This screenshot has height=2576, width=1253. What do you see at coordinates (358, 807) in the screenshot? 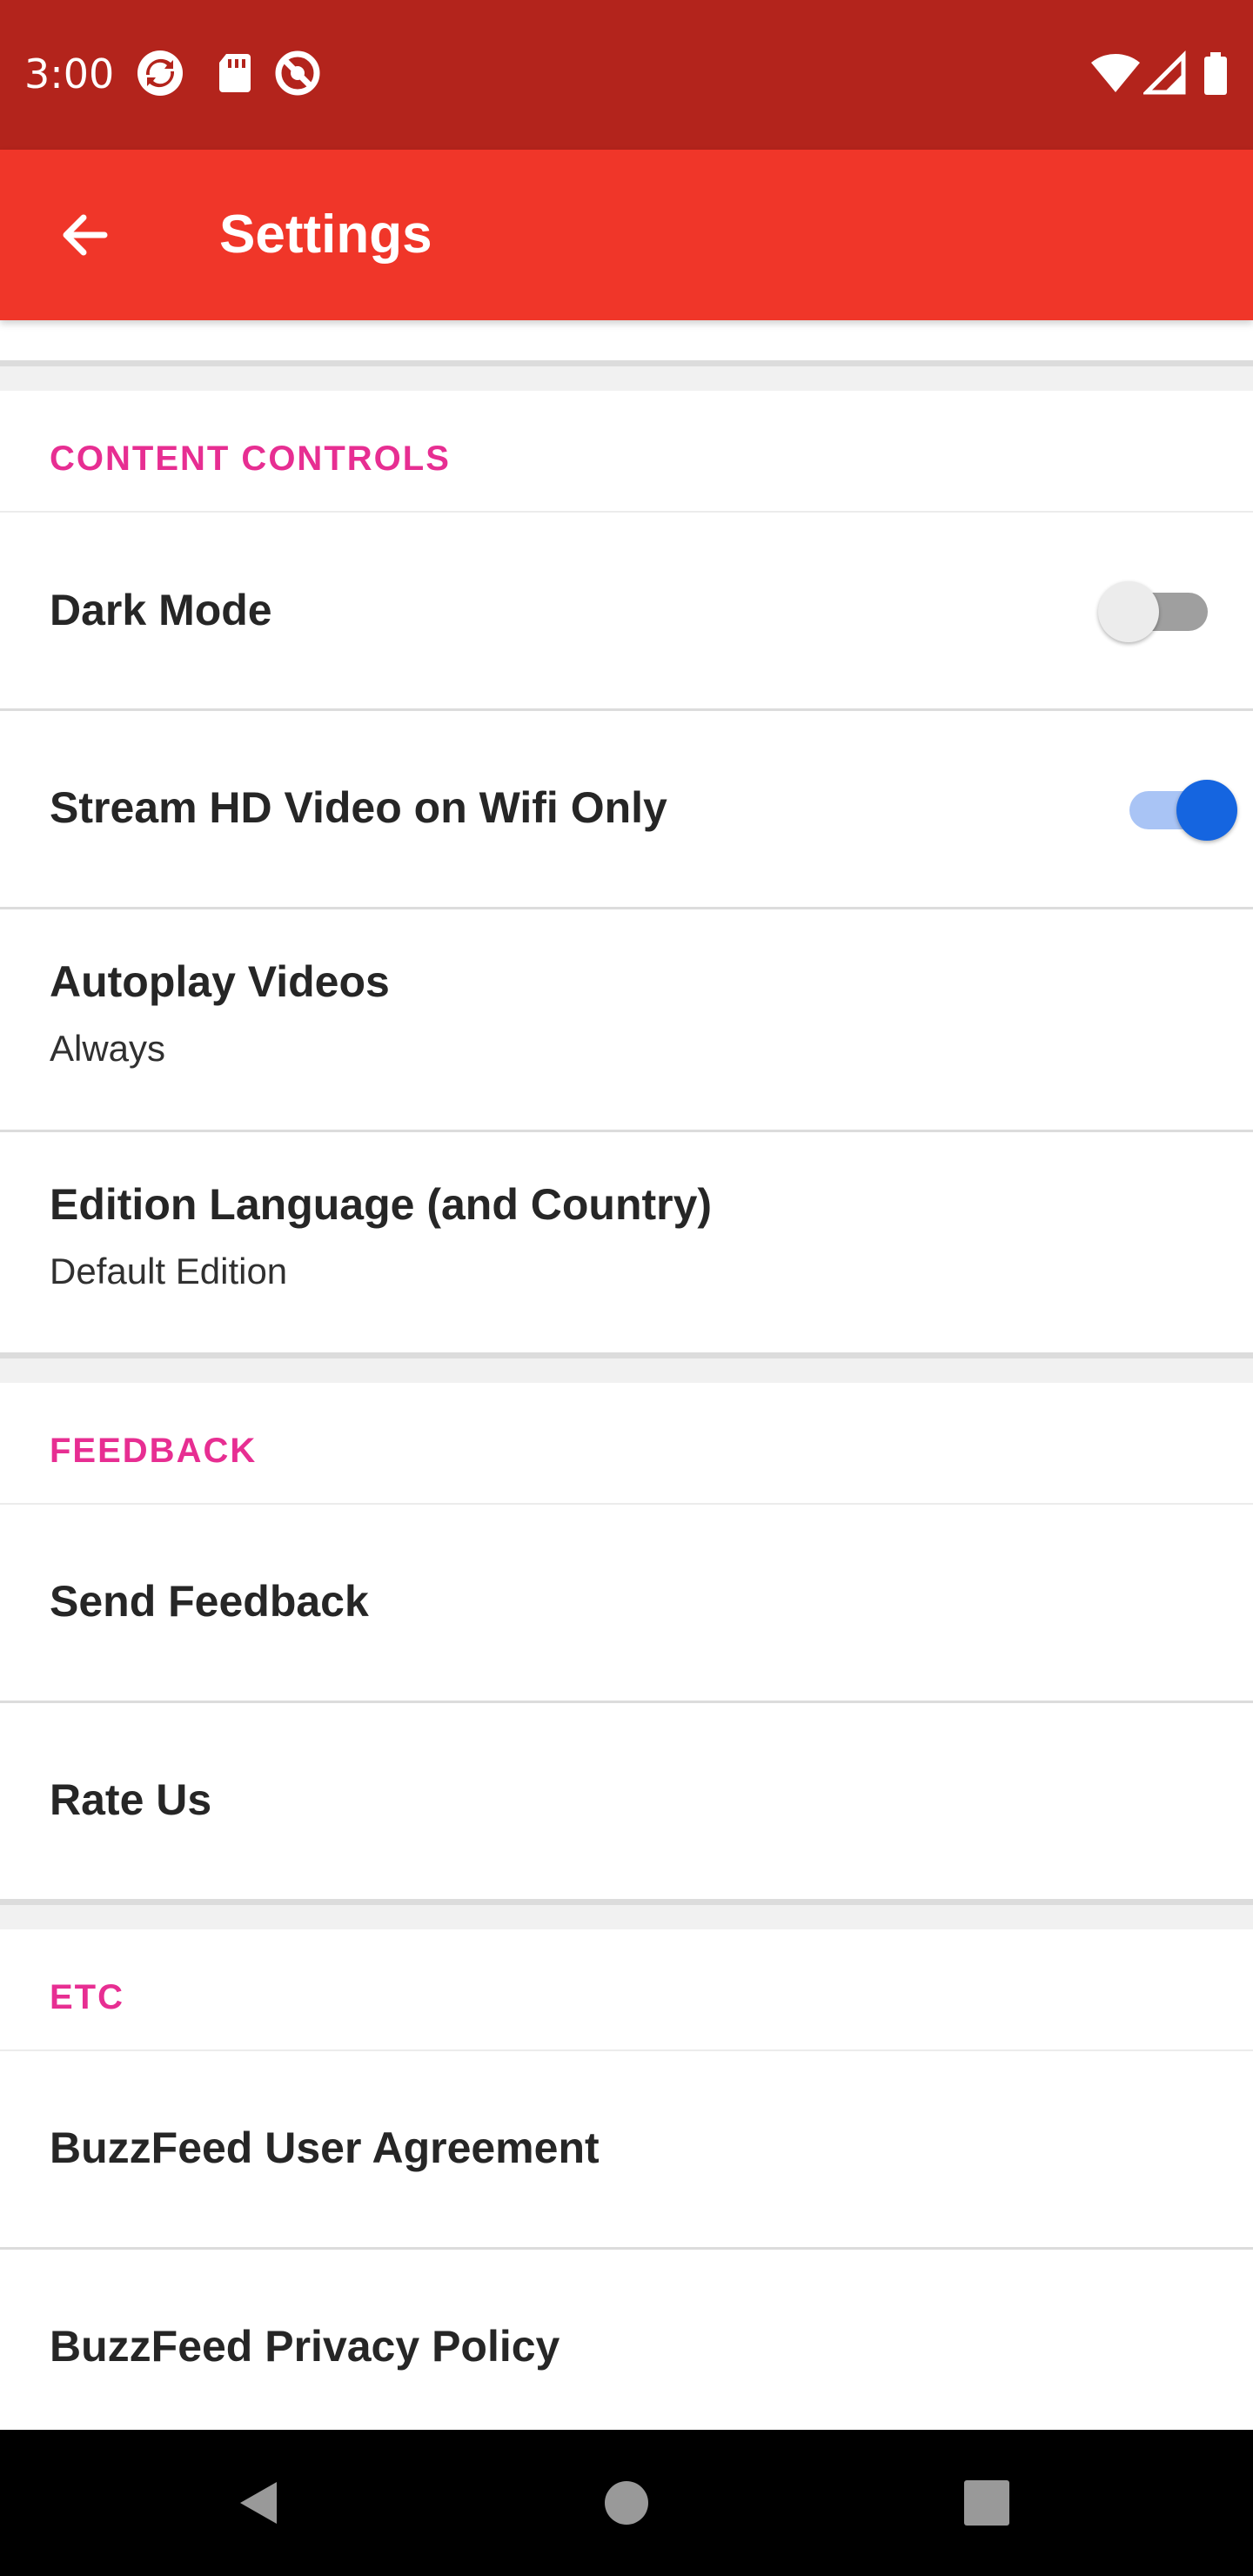
I see `setting-label: Stream HD Video on Wifi Only` at bounding box center [358, 807].